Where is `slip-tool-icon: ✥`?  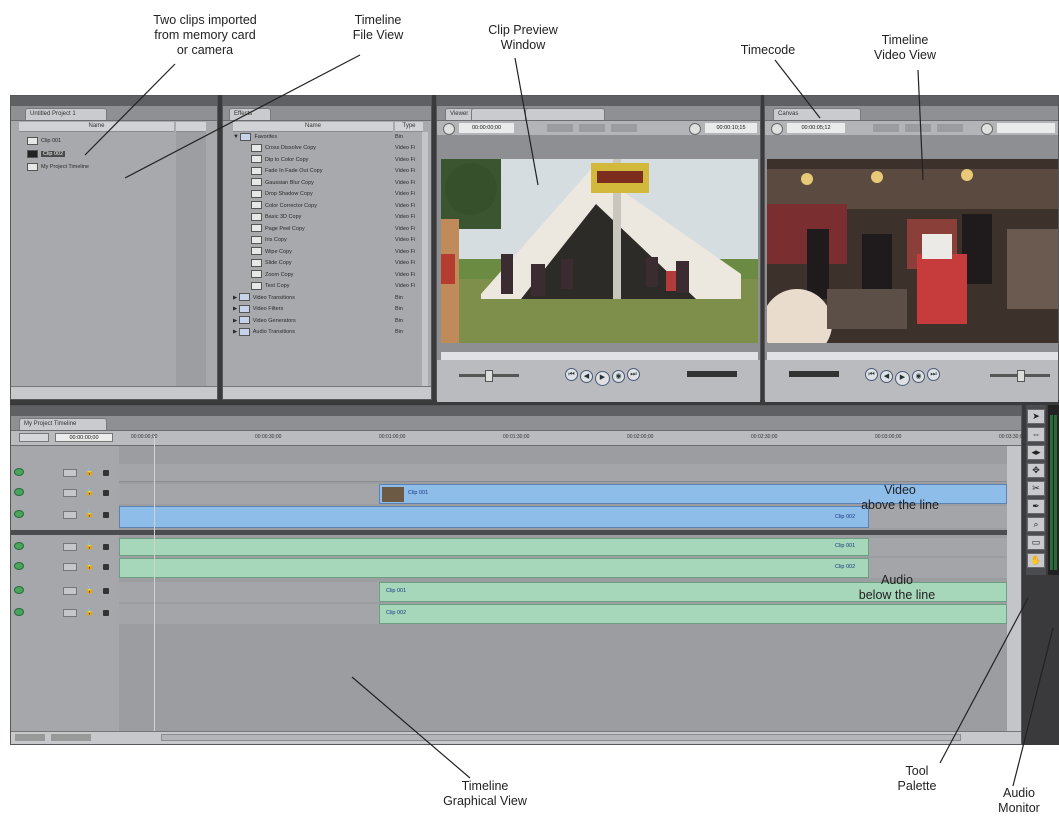
slip-tool-icon: ✥ is located at coordinates (1036, 470).